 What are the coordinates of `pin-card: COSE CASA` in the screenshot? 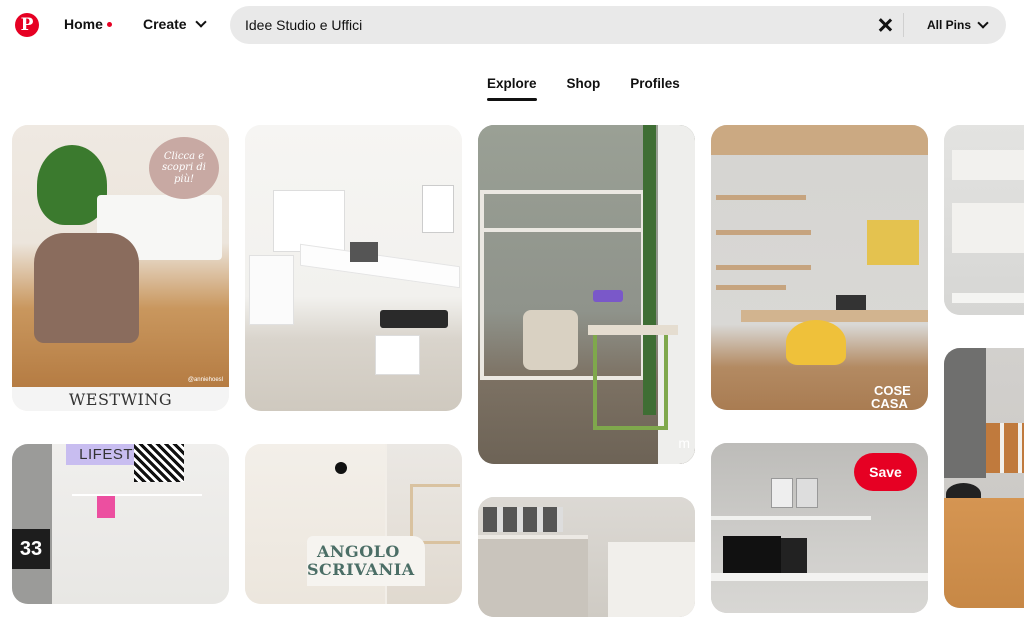 It's located at (819, 267).